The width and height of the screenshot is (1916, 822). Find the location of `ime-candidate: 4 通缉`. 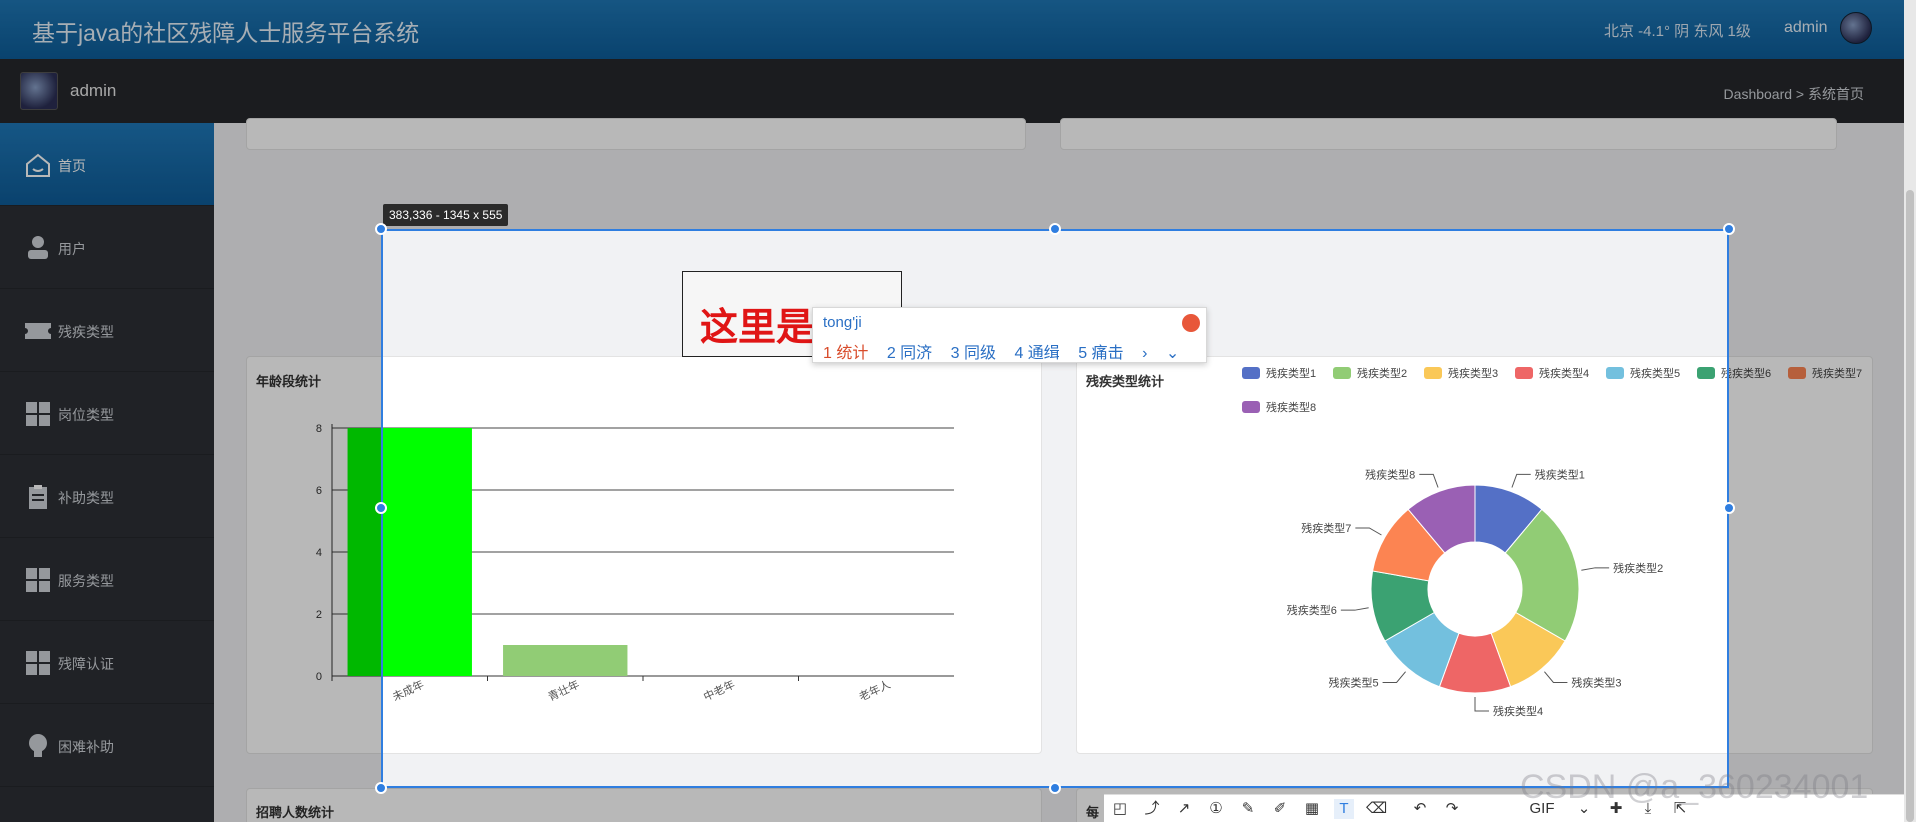

ime-candidate: 4 通缉 is located at coordinates (1036, 353).